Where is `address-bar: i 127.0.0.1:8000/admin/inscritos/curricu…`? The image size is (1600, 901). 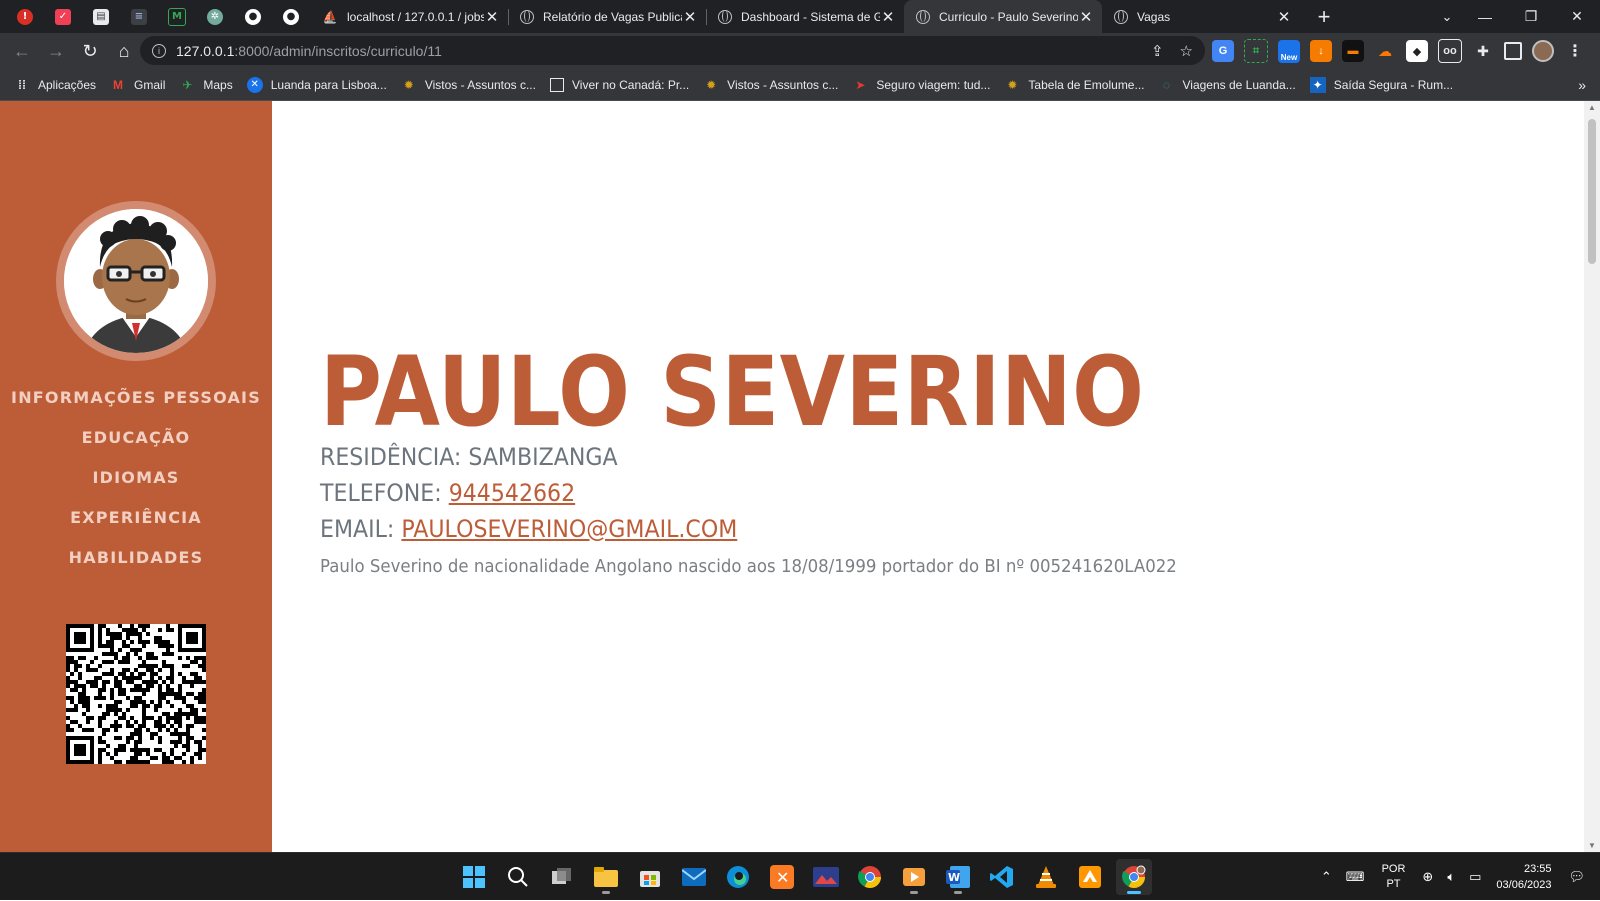 address-bar: i 127.0.0.1:8000/admin/inscritos/curricu… is located at coordinates (672, 50).